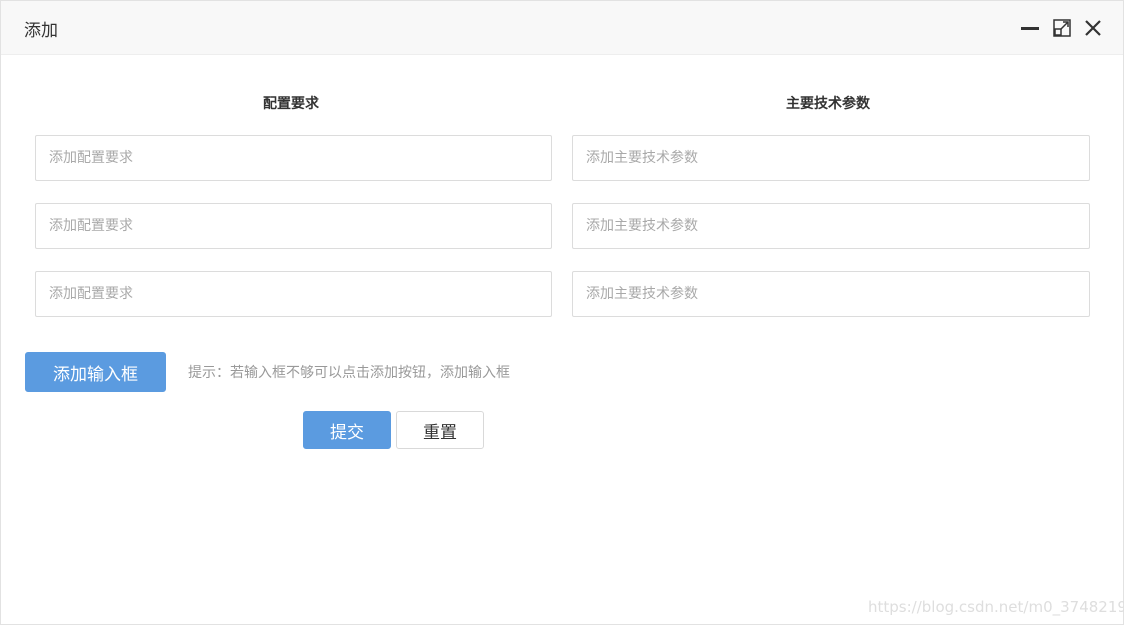 This screenshot has width=1124, height=625. Describe the element at coordinates (1030, 28) in the screenshot. I see `minimize-icon` at that location.